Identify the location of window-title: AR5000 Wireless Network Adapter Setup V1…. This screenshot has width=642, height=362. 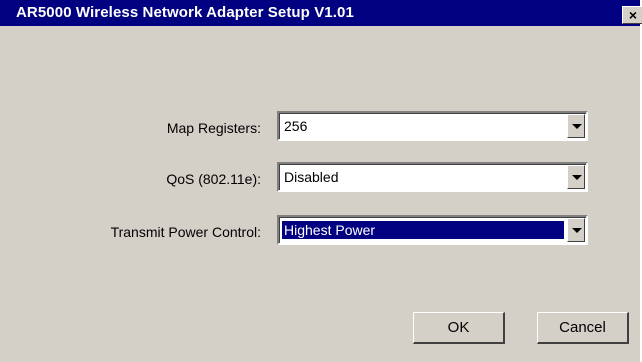
(185, 12).